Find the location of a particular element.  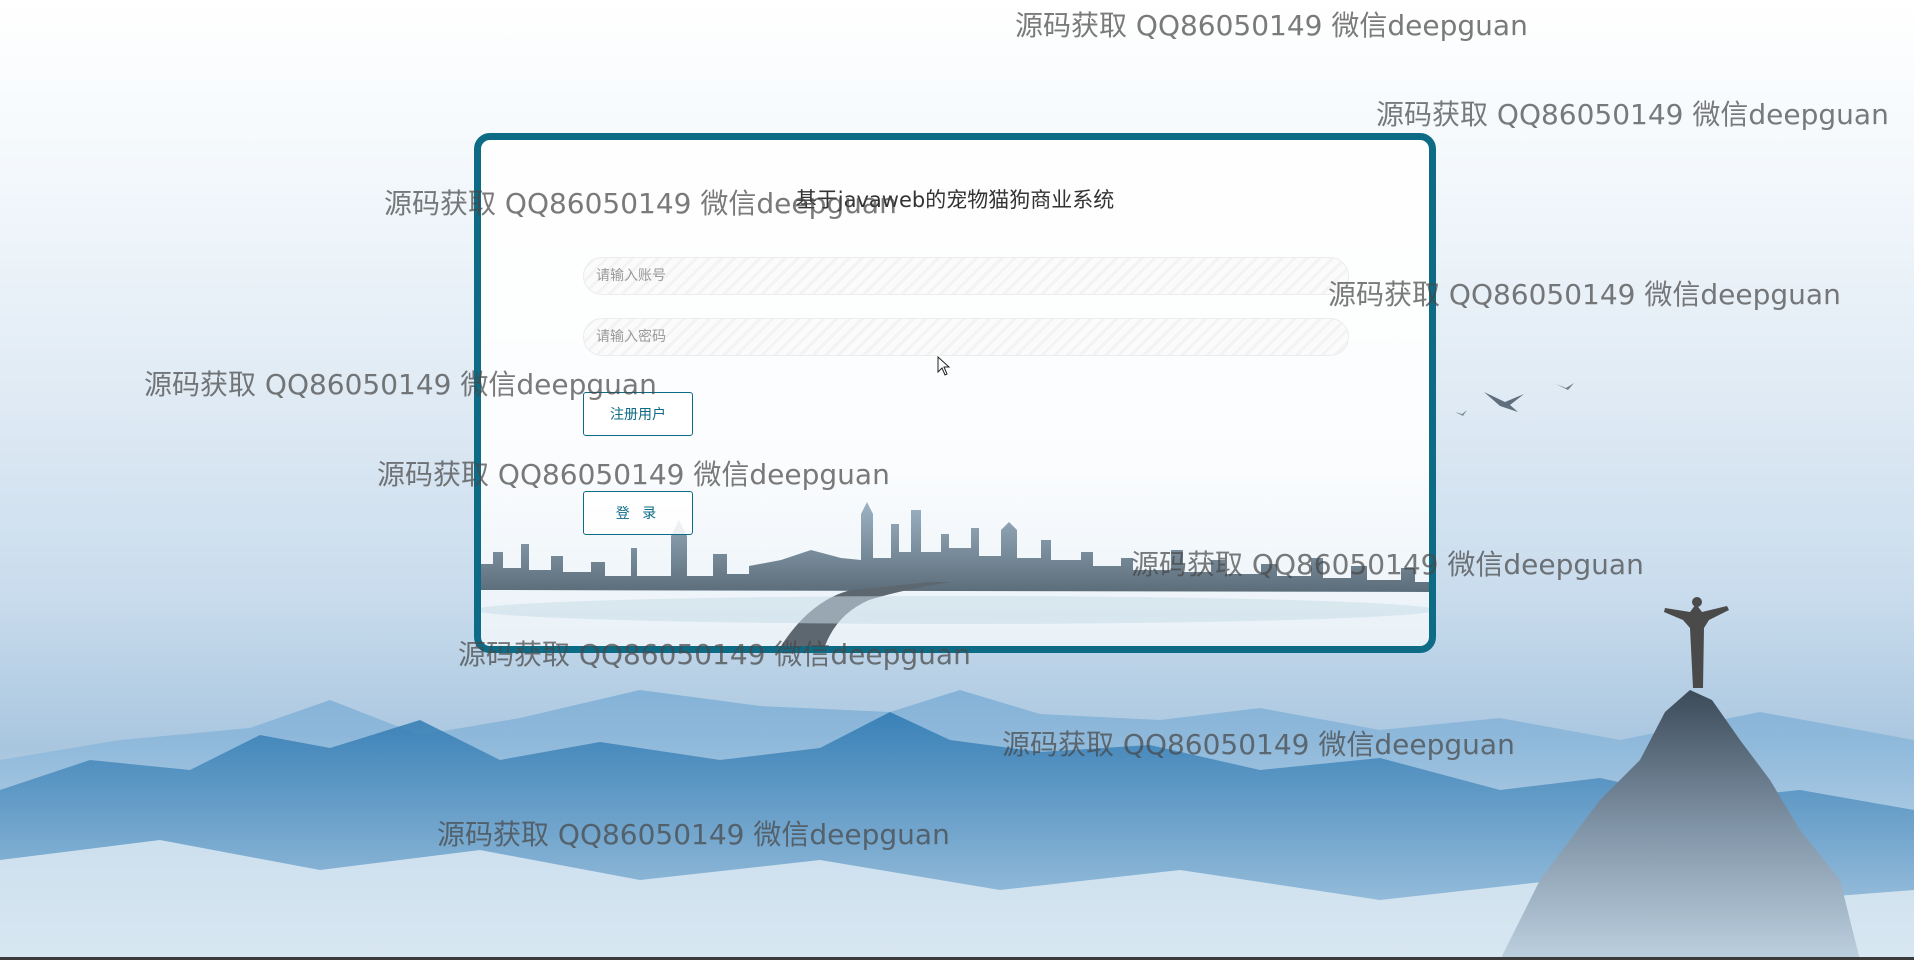

login-button: 登 录 is located at coordinates (638, 513).